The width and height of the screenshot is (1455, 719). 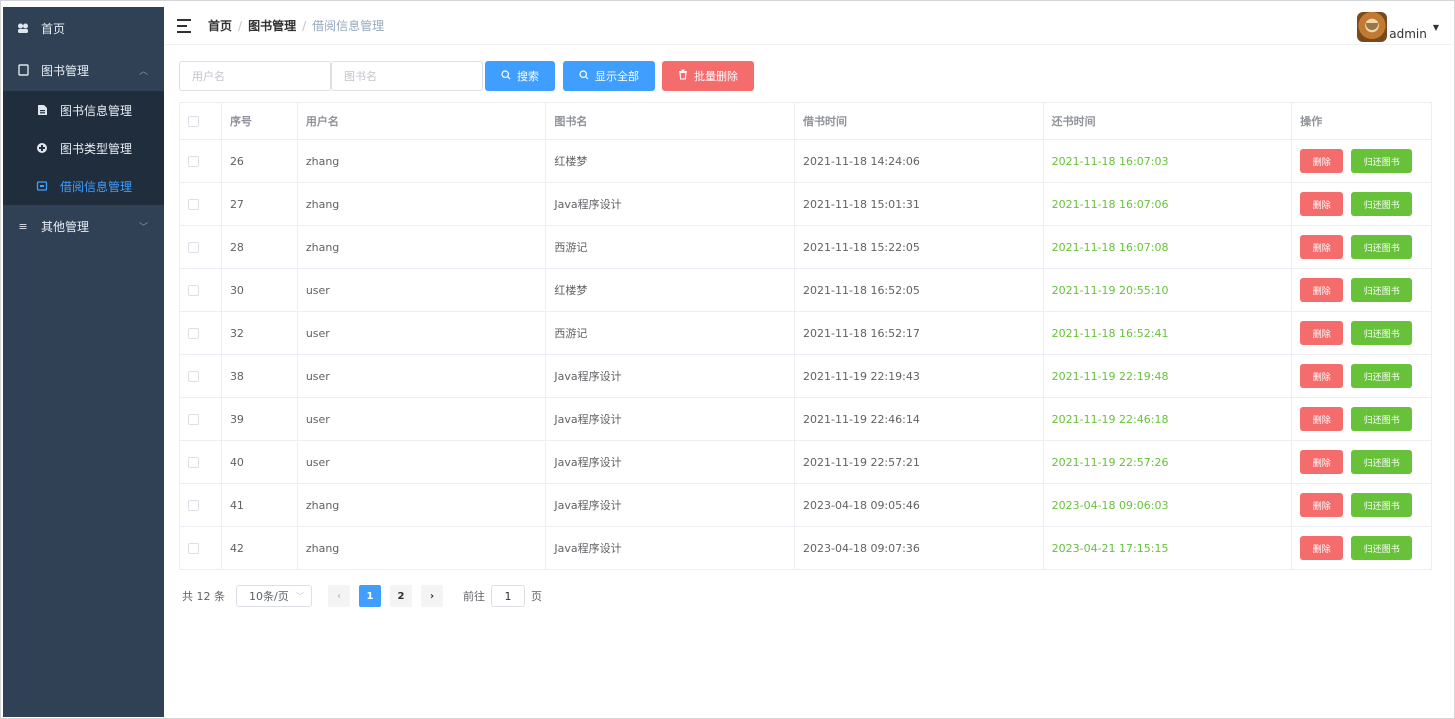 What do you see at coordinates (919, 247) in the screenshot?
I see `cell-borrow-time: 2021-11-18 15:22:05` at bounding box center [919, 247].